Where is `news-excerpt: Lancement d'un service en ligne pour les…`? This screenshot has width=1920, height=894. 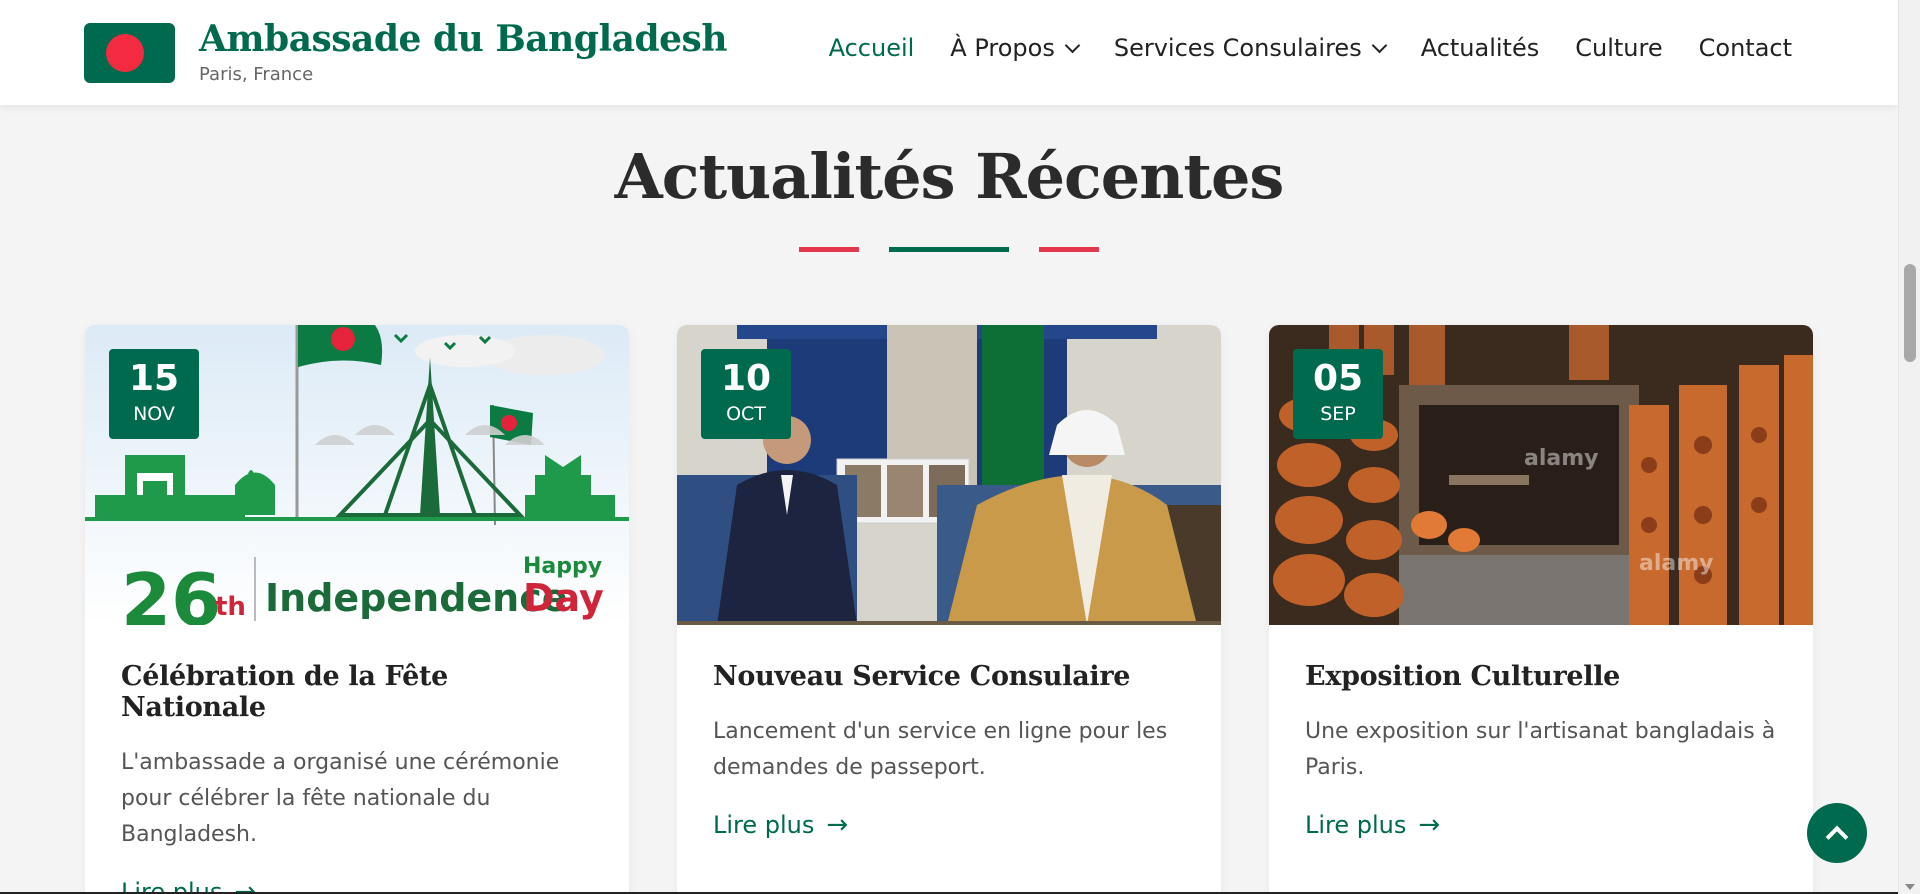
news-excerpt: Lancement d'un service en ligne pour les… is located at coordinates (940, 749).